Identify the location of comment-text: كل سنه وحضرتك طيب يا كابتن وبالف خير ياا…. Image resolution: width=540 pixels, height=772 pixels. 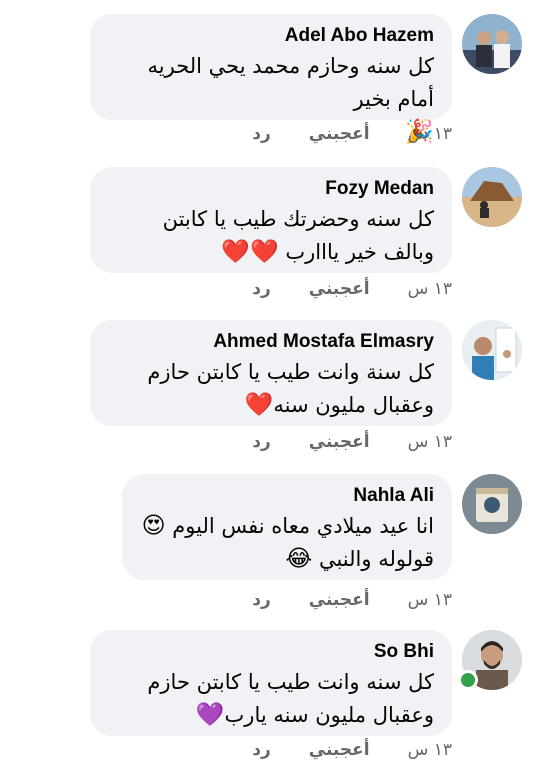
(270, 236).